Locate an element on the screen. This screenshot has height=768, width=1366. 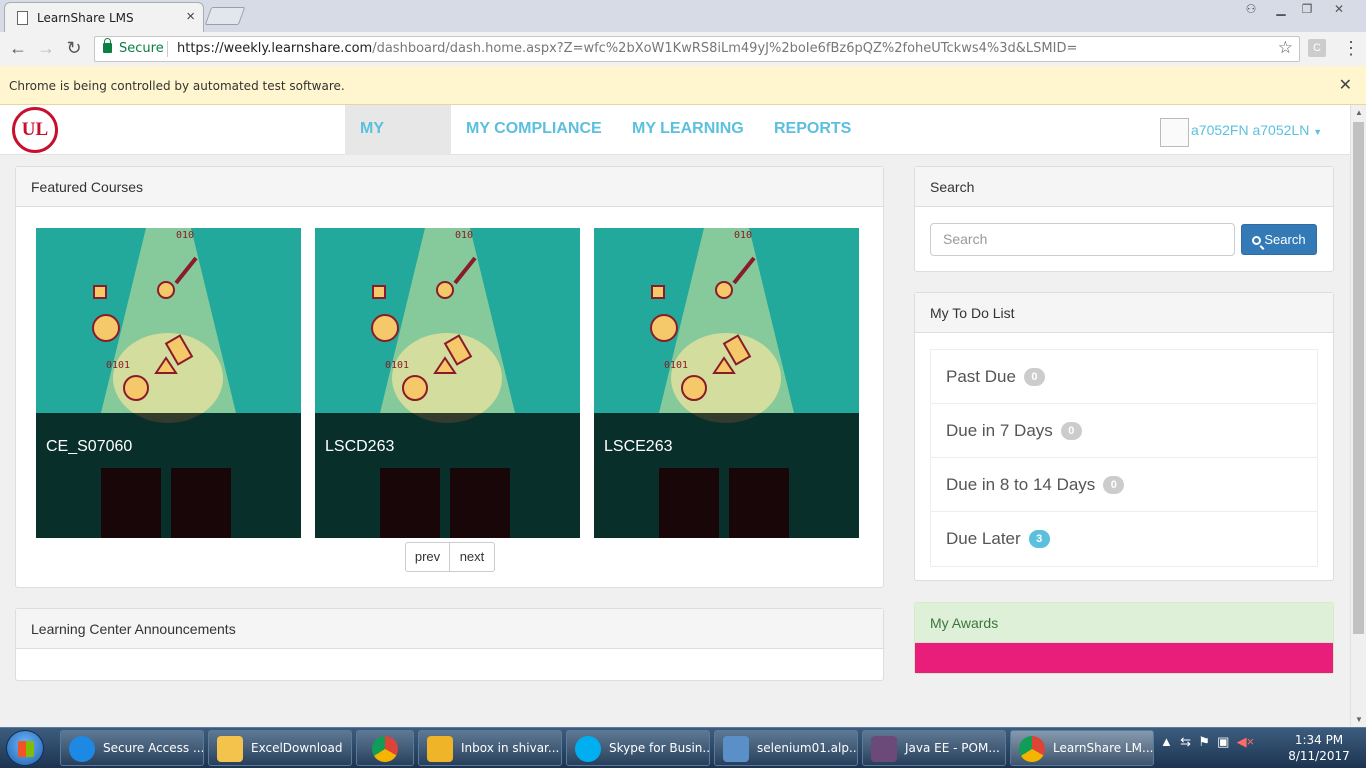
taskbar-item-folder: ExcelDownload is located at coordinates (280, 748).